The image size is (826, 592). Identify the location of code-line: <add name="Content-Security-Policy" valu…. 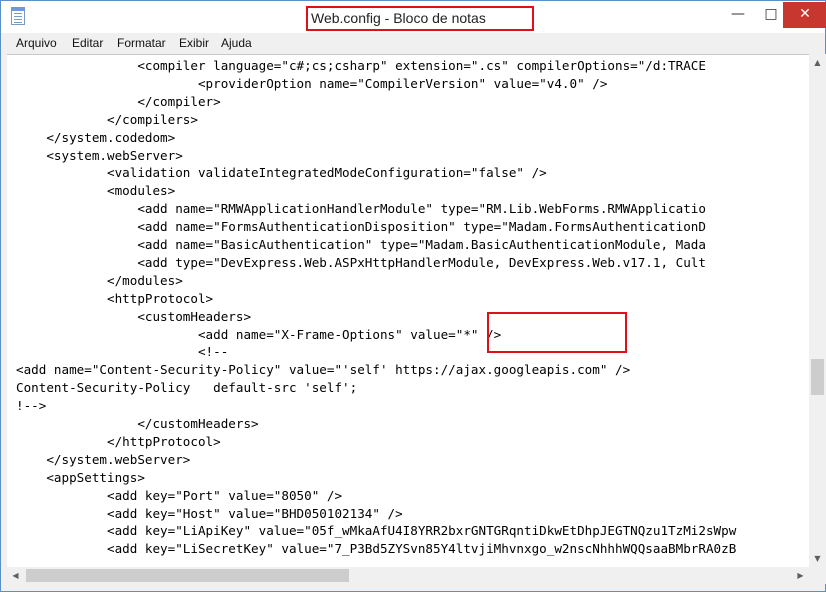
(323, 370).